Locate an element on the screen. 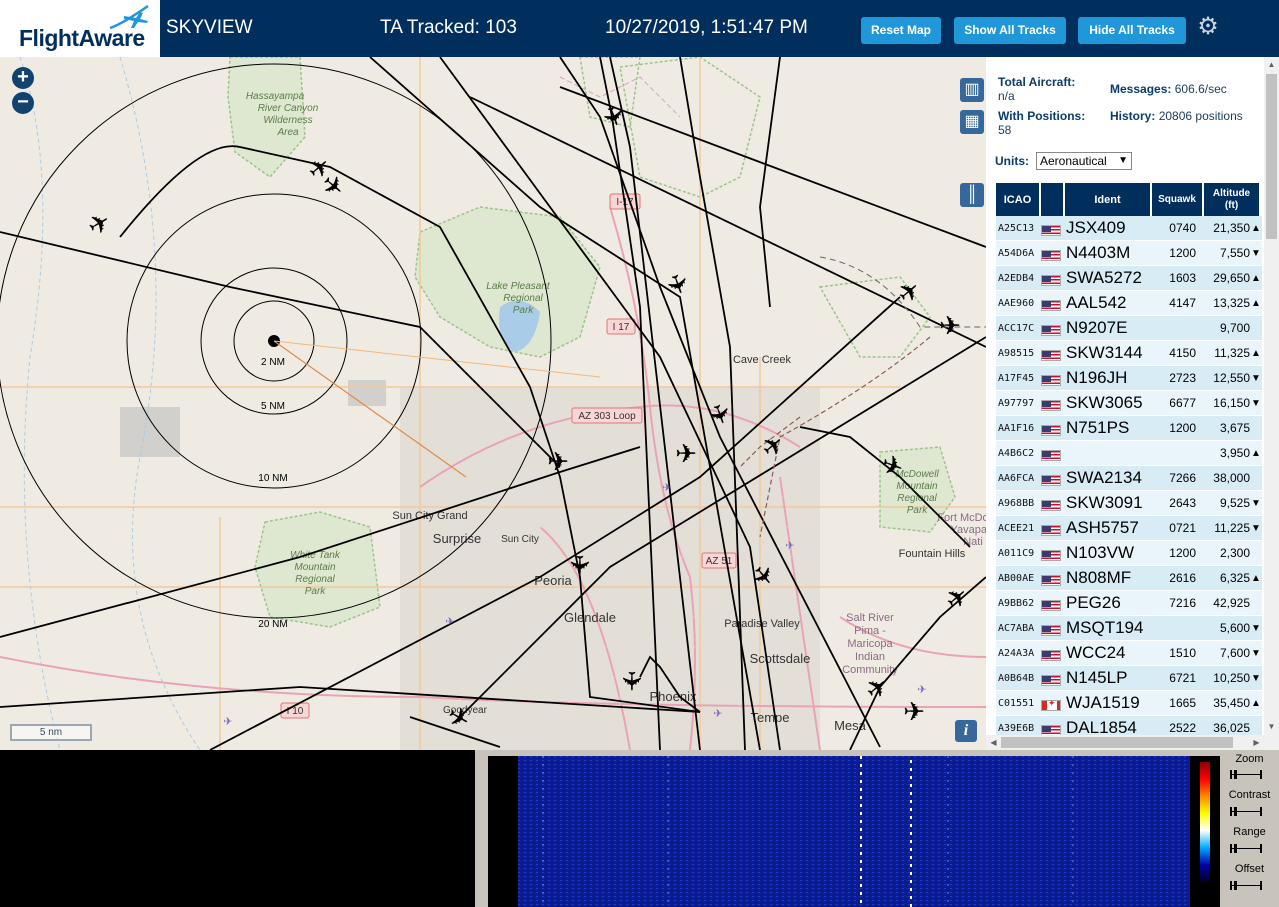 The height and width of the screenshot is (907, 1279). label-fountain-hills: Fountain Hills is located at coordinates (932, 554).